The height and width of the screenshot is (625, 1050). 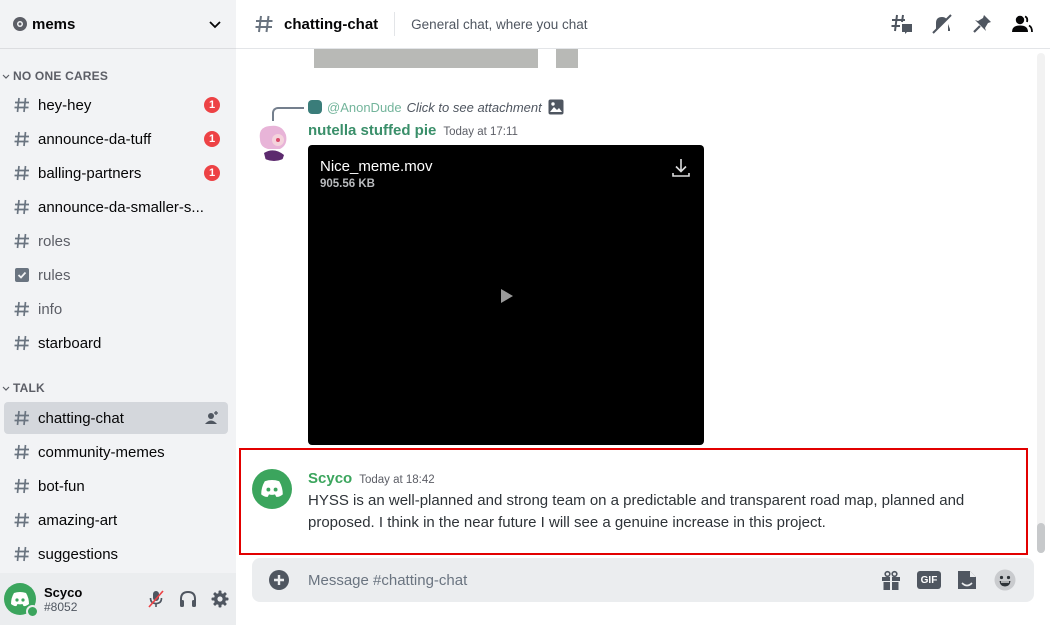 What do you see at coordinates (474, 107) in the screenshot?
I see `reply-preview-text: Click to see attachment` at bounding box center [474, 107].